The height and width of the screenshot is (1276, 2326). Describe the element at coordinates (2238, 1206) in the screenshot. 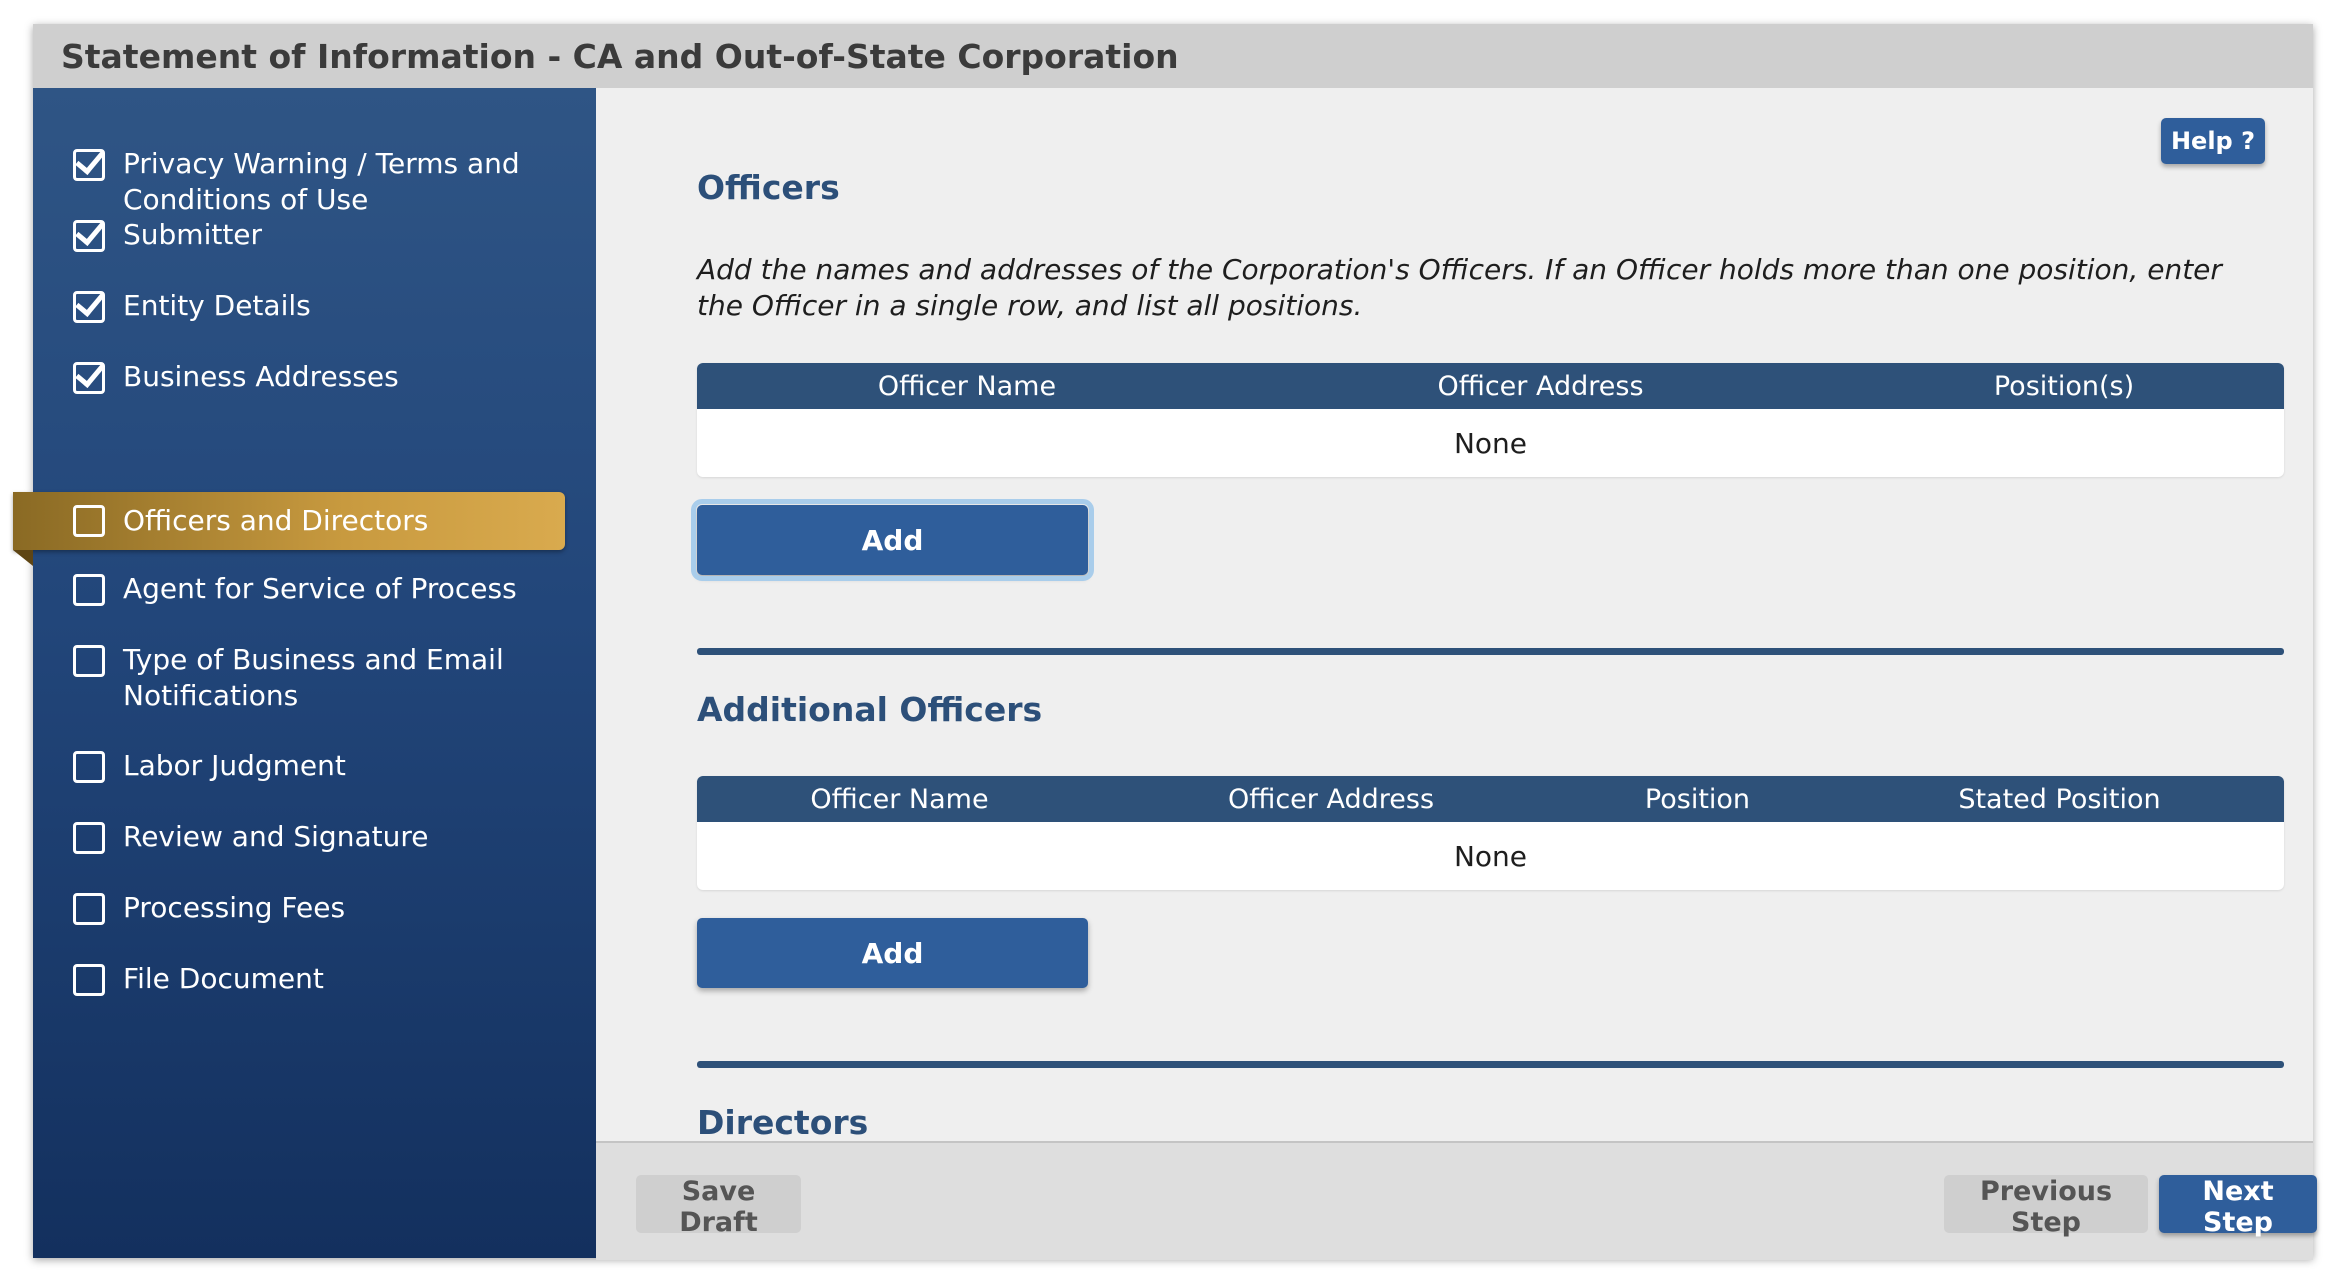

I see `next-step-button: Next Step` at that location.